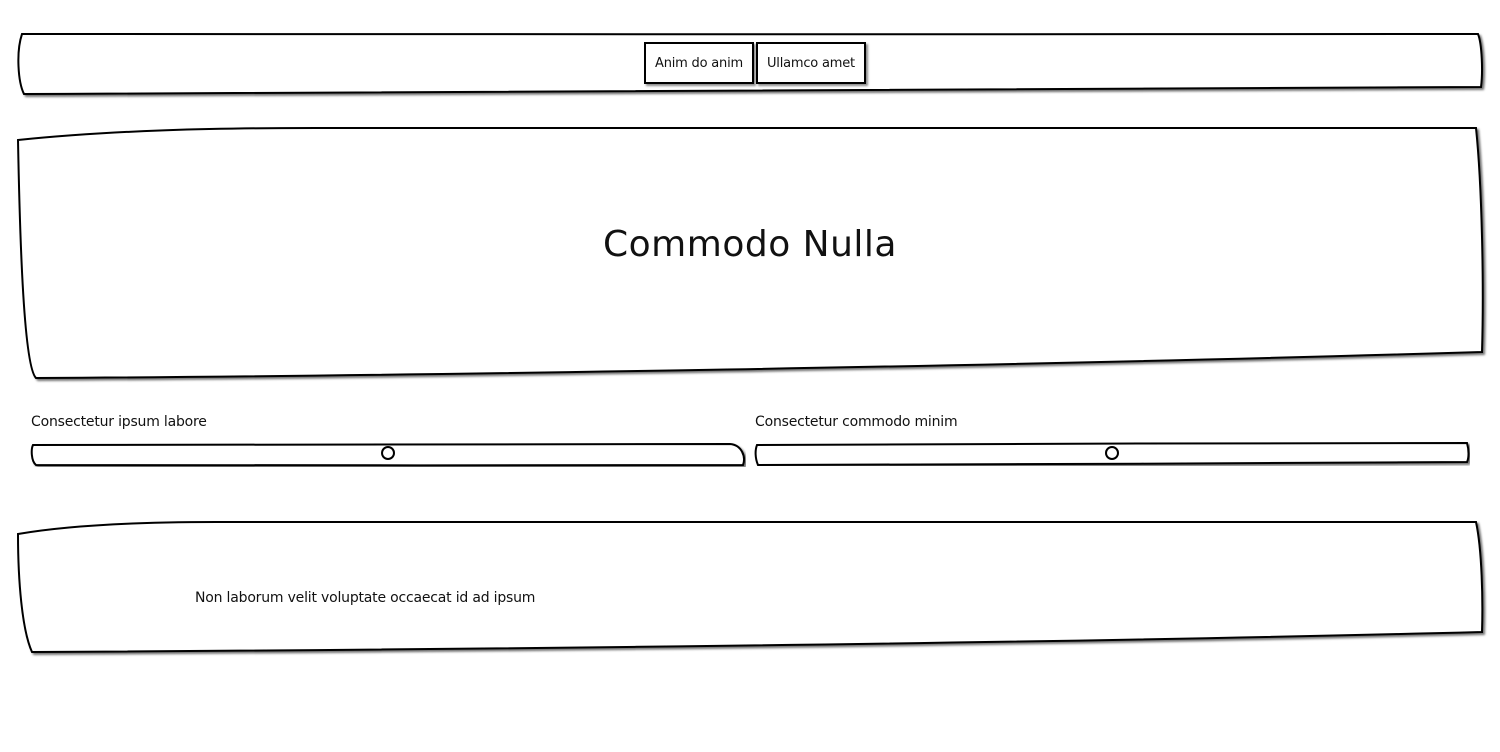  What do you see at coordinates (119, 422) in the screenshot?
I see `slider-1-label: Consectetur ipsum labore` at bounding box center [119, 422].